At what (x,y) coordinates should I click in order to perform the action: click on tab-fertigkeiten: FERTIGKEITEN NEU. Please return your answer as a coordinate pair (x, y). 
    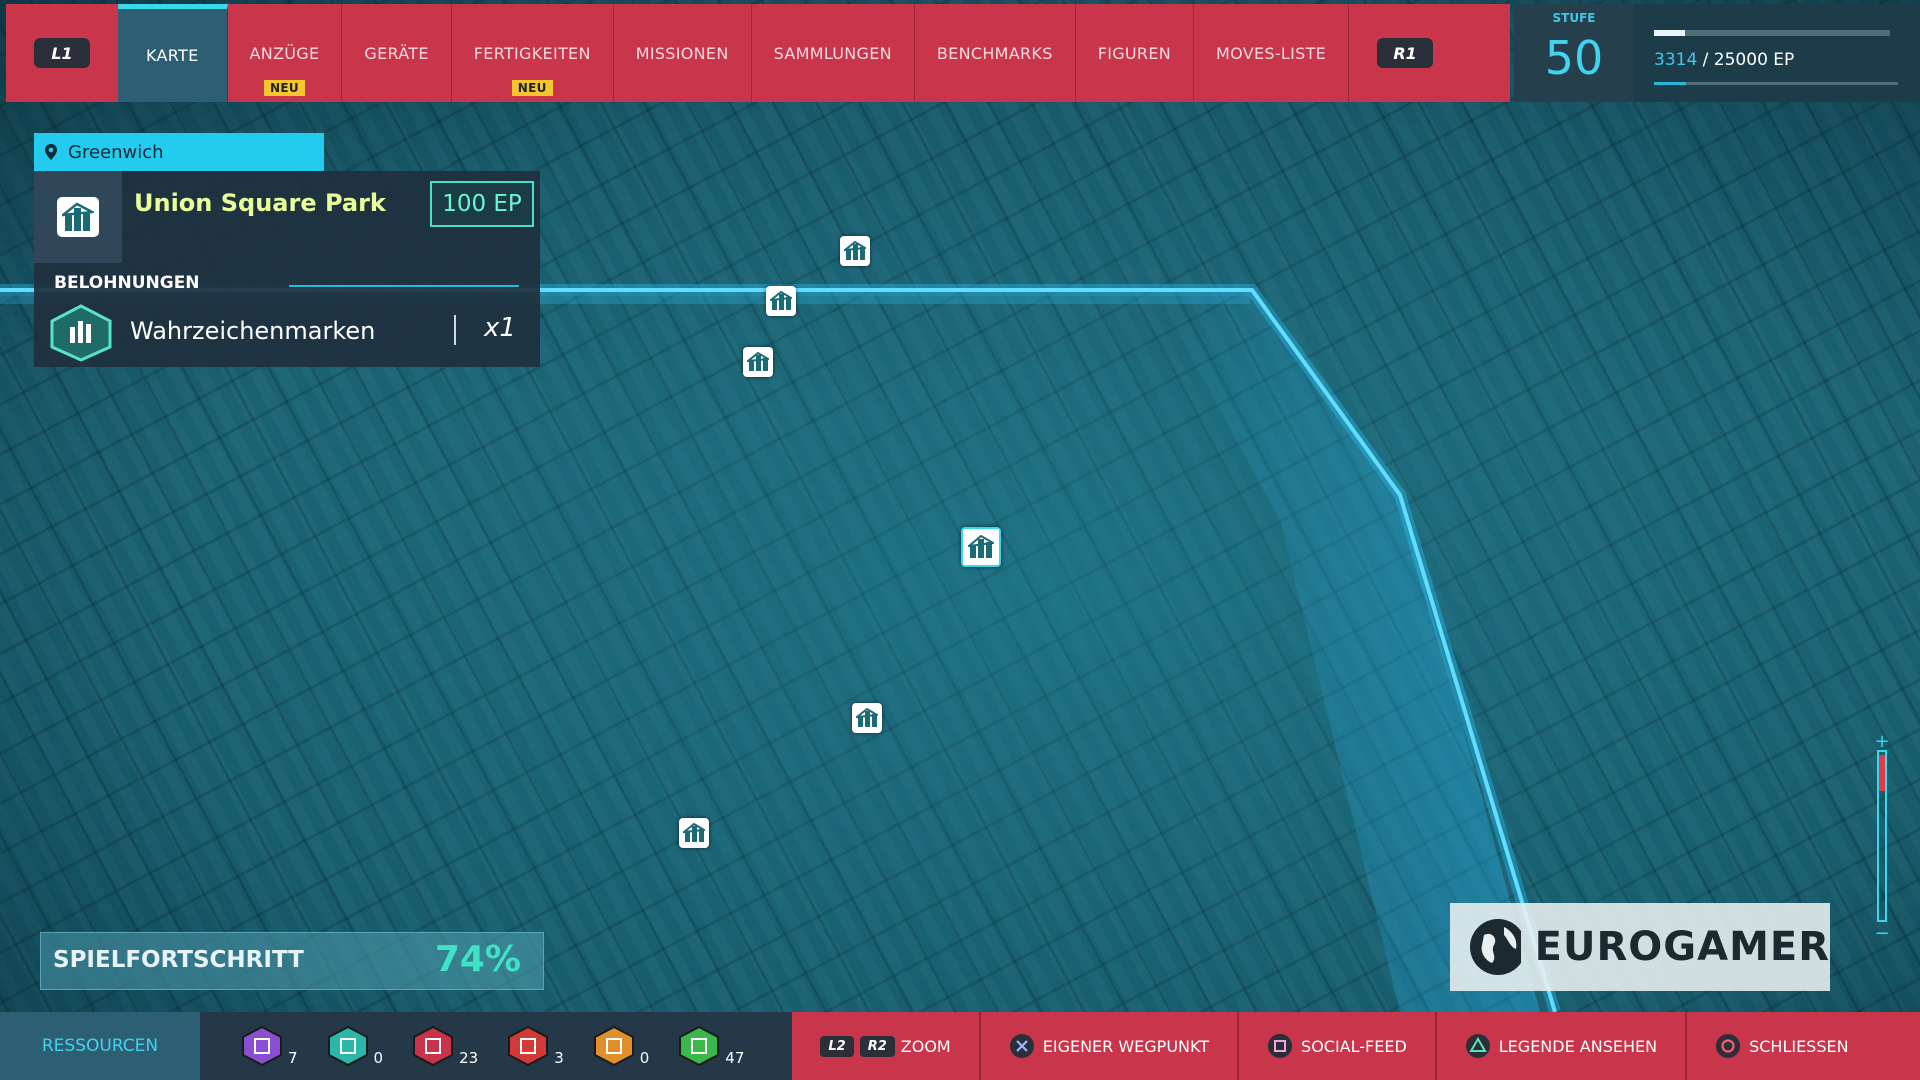
    Looking at the image, I should click on (533, 53).